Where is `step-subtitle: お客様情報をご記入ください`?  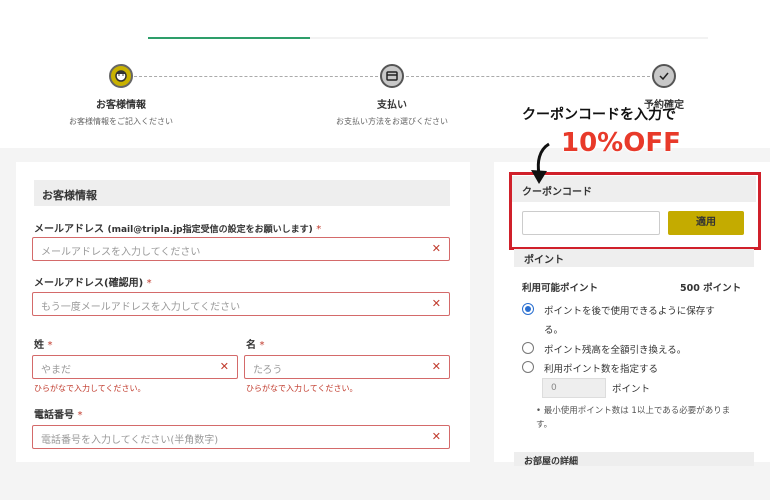
step-subtitle: お客様情報をご記入ください is located at coordinates (121, 121).